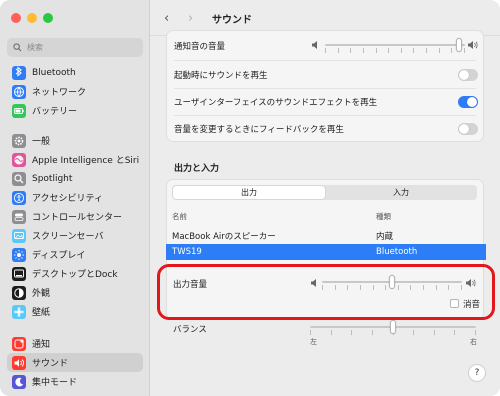 Image resolution: width=500 pixels, height=396 pixels. I want to click on speaker-low-icon, so click(314, 45).